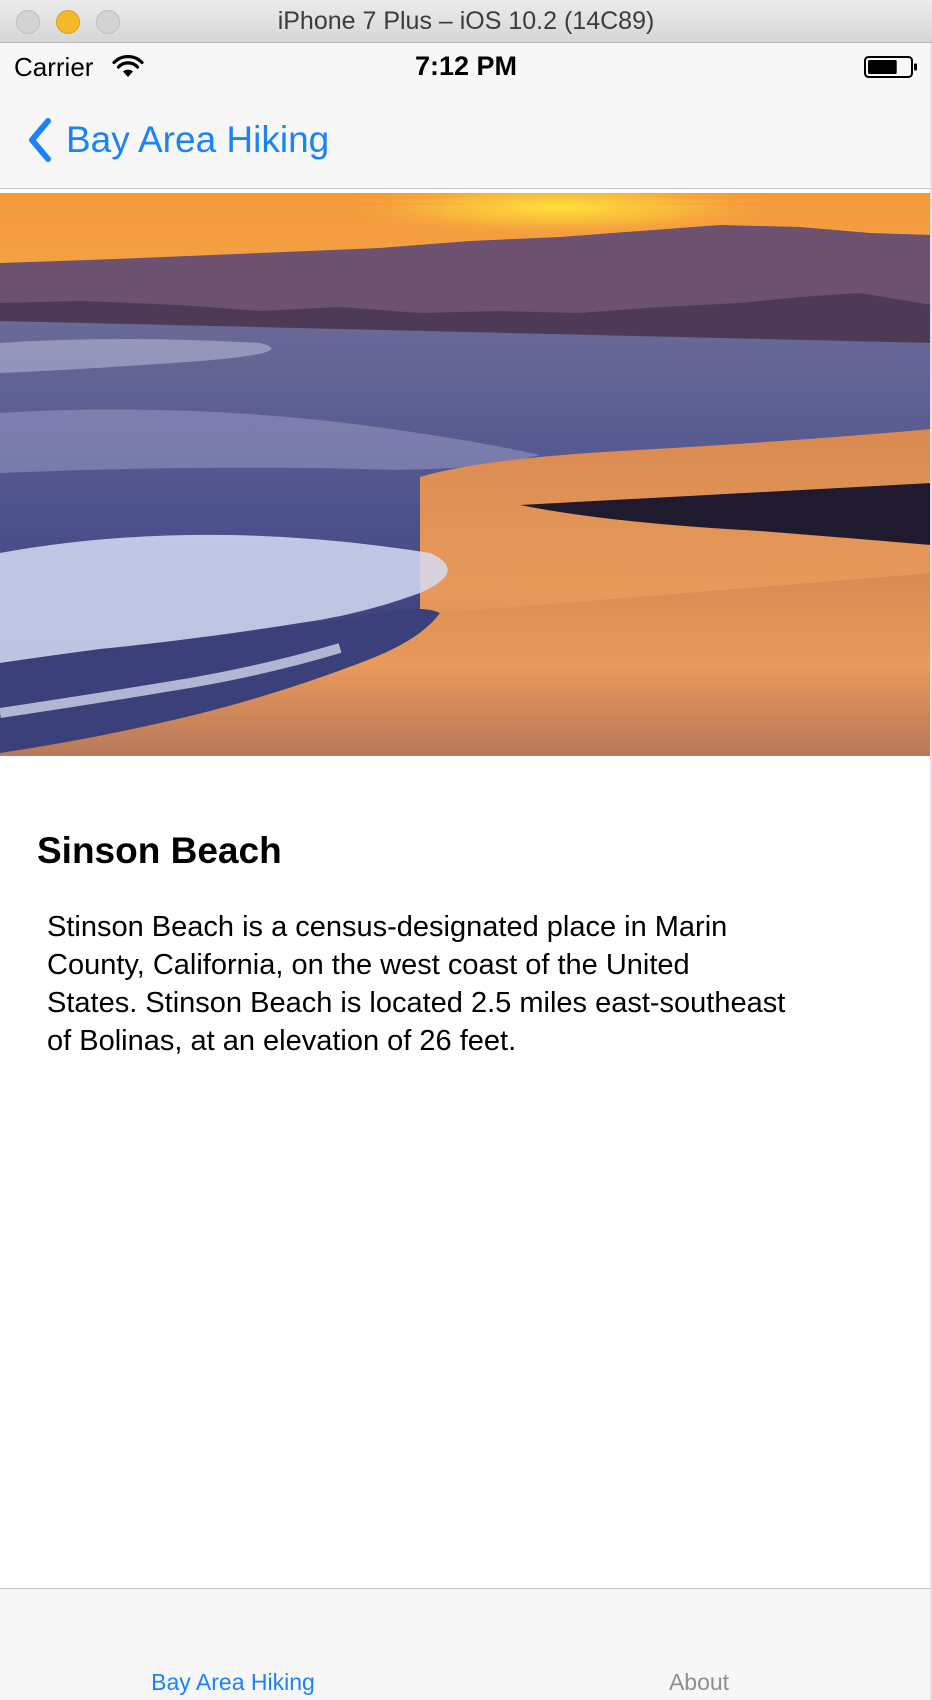 Image resolution: width=932 pixels, height=1700 pixels. I want to click on back-button: Bay Area Hiking, so click(176, 140).